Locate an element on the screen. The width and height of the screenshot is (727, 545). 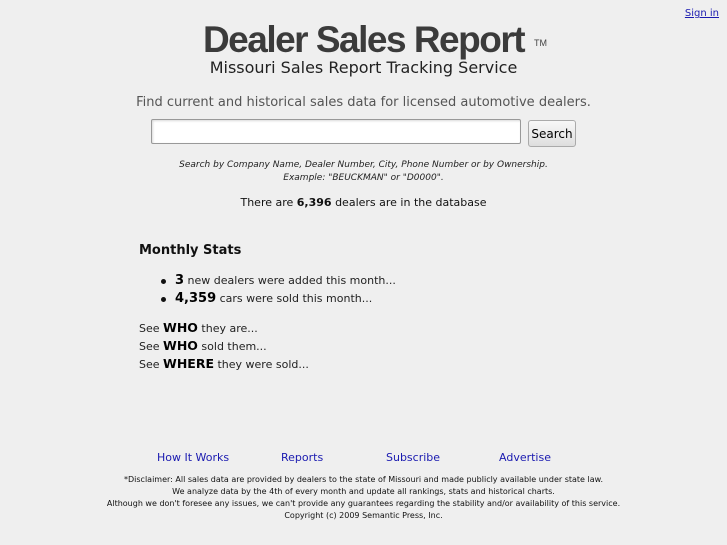
how-it-works-link: How It Works is located at coordinates (193, 458).